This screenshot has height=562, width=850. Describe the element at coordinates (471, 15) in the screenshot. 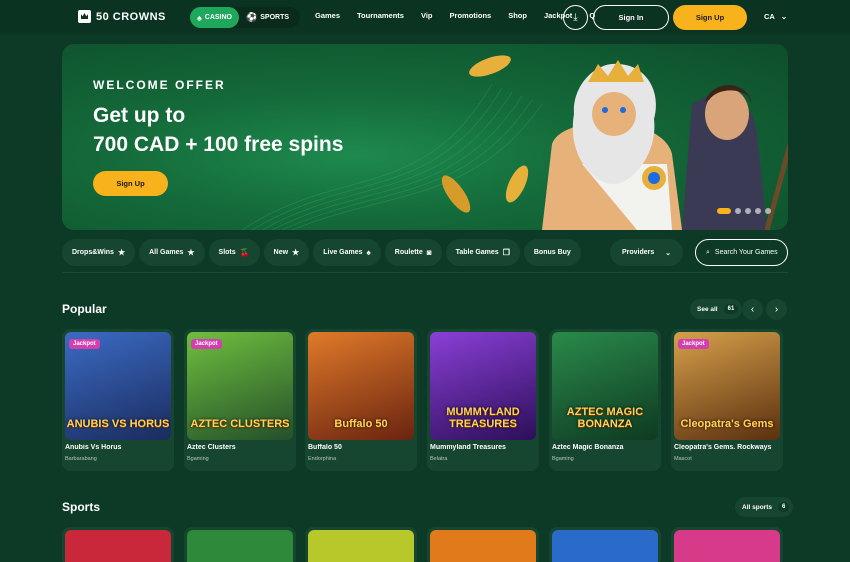

I see `nav-promotions: Promotions` at that location.